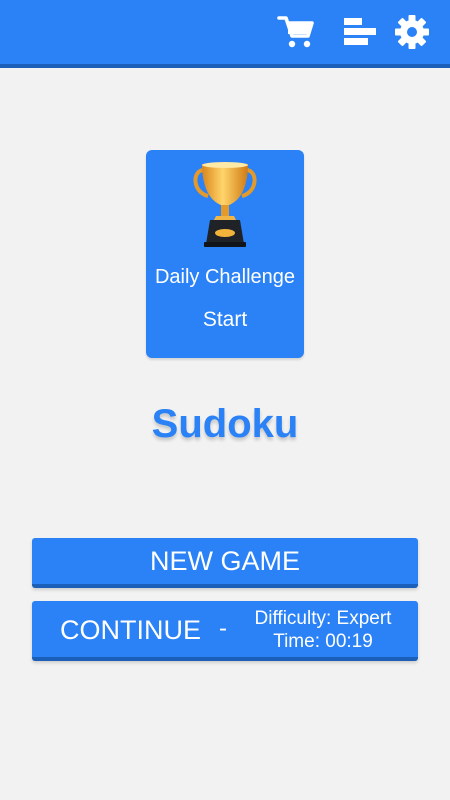 This screenshot has width=450, height=800. I want to click on time-text: Time: 00:19, so click(323, 641).